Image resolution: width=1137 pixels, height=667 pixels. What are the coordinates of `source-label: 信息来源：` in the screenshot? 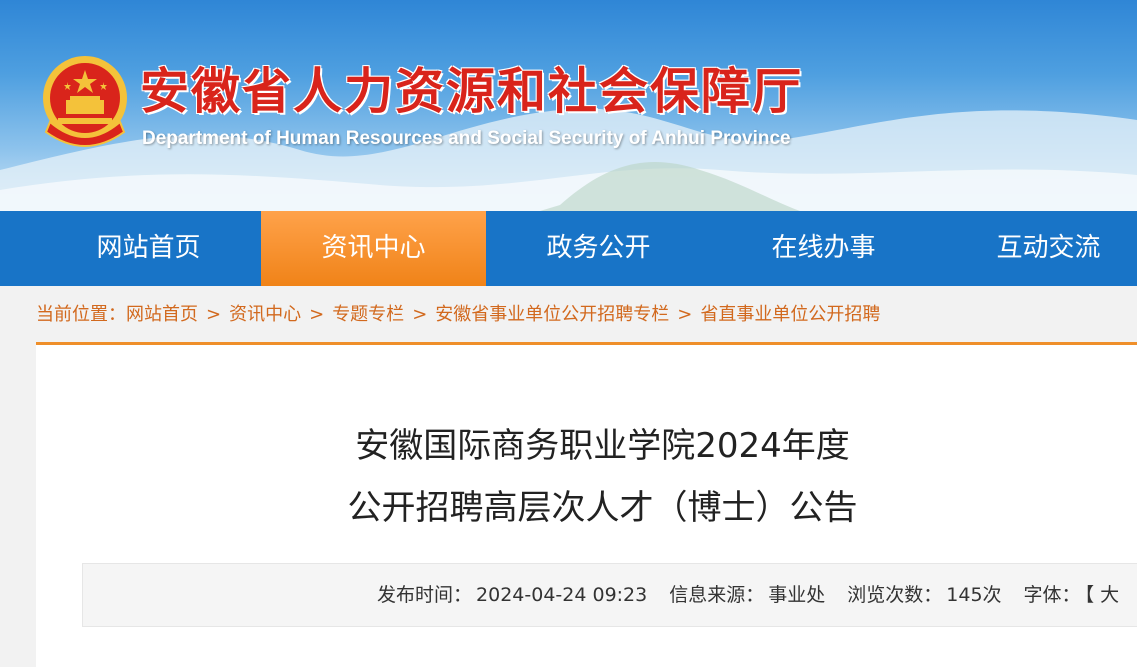 It's located at (717, 595).